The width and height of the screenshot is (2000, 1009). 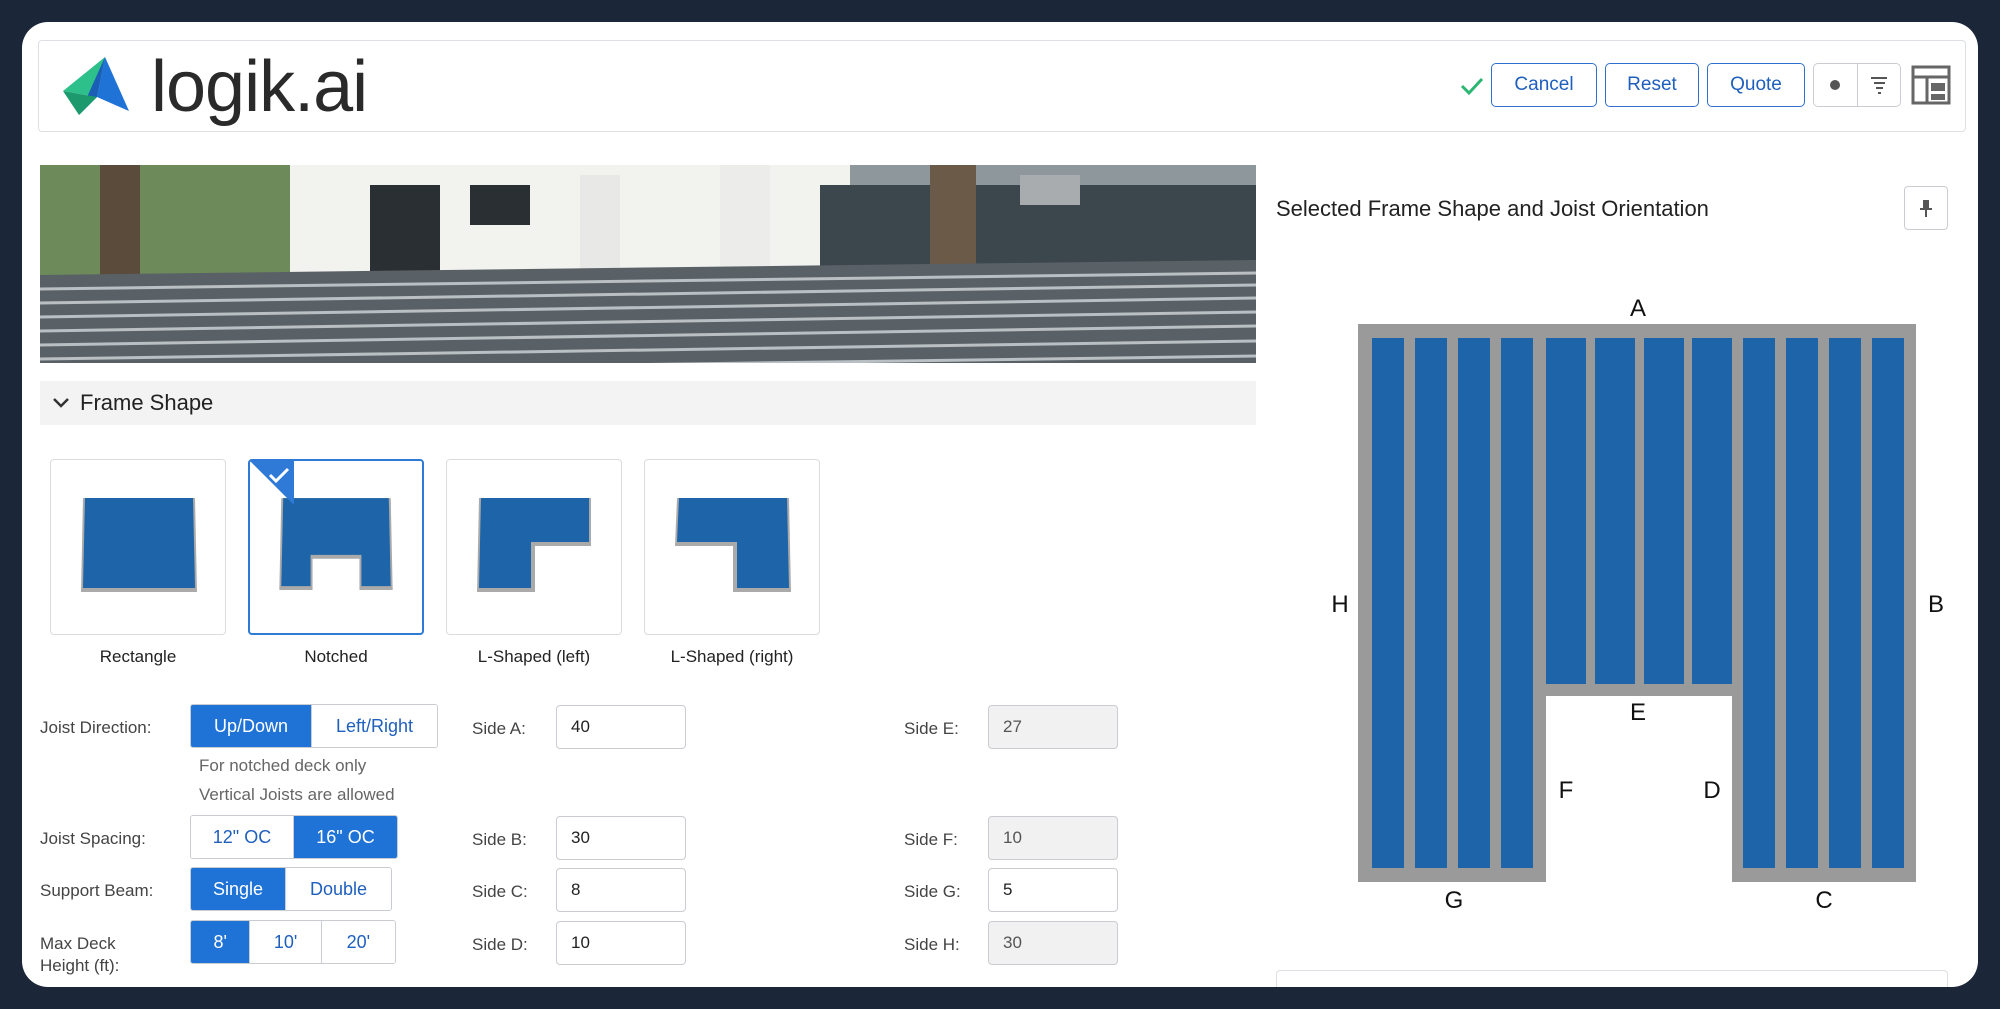 I want to click on height-8-option: 8', so click(x=221, y=942).